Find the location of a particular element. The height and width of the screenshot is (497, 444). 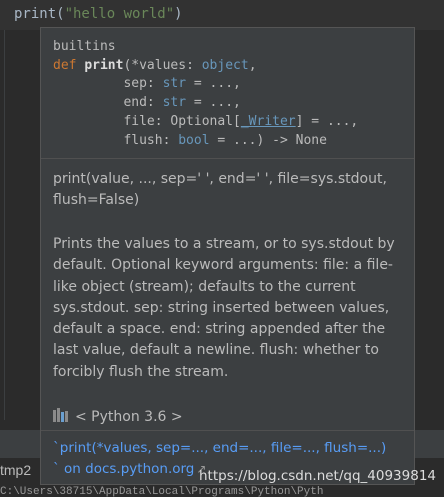

sig-flush-param: flush: is located at coordinates (116, 140).